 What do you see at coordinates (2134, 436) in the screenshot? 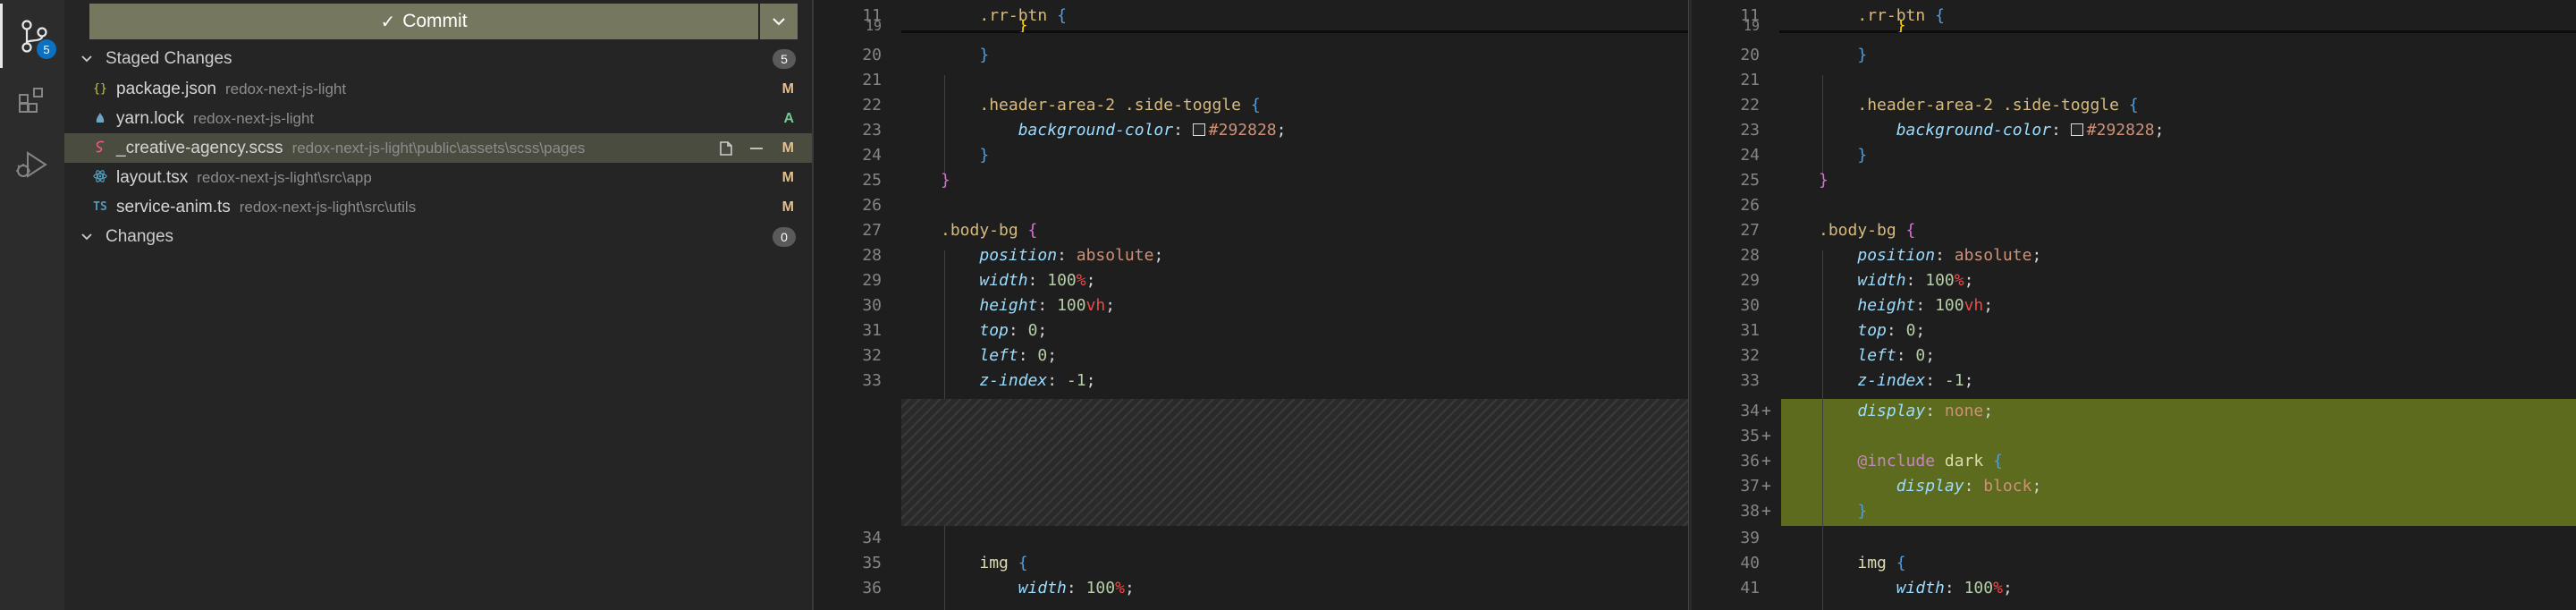
I see `added-code-line: 35 +` at bounding box center [2134, 436].